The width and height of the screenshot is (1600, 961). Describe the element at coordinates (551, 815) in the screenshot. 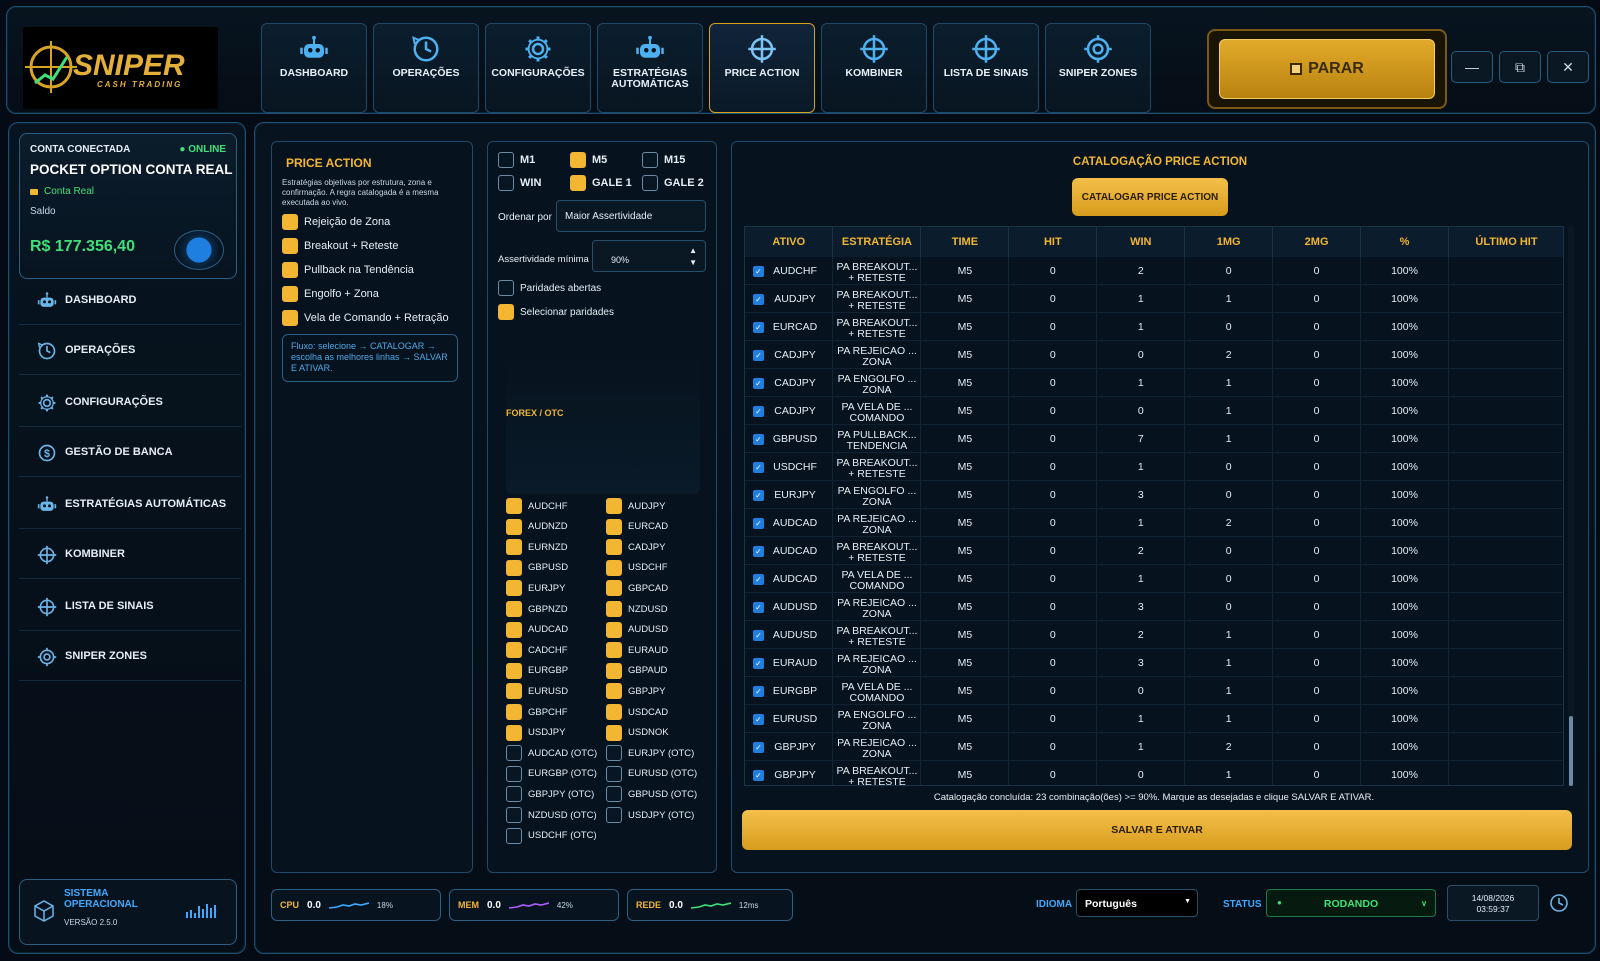

I see `pair-option: NZDUSD (OTC)` at that location.